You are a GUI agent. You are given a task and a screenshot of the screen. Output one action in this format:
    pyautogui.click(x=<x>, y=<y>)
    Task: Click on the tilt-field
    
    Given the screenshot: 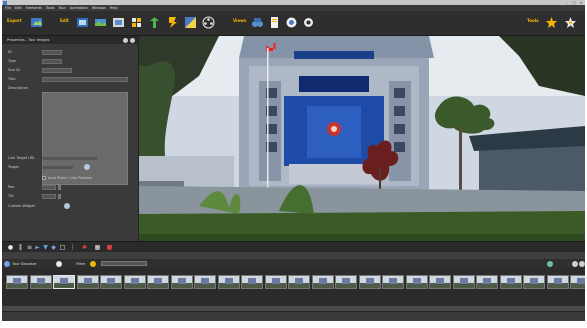 What is the action you would take?
    pyautogui.click(x=49, y=196)
    